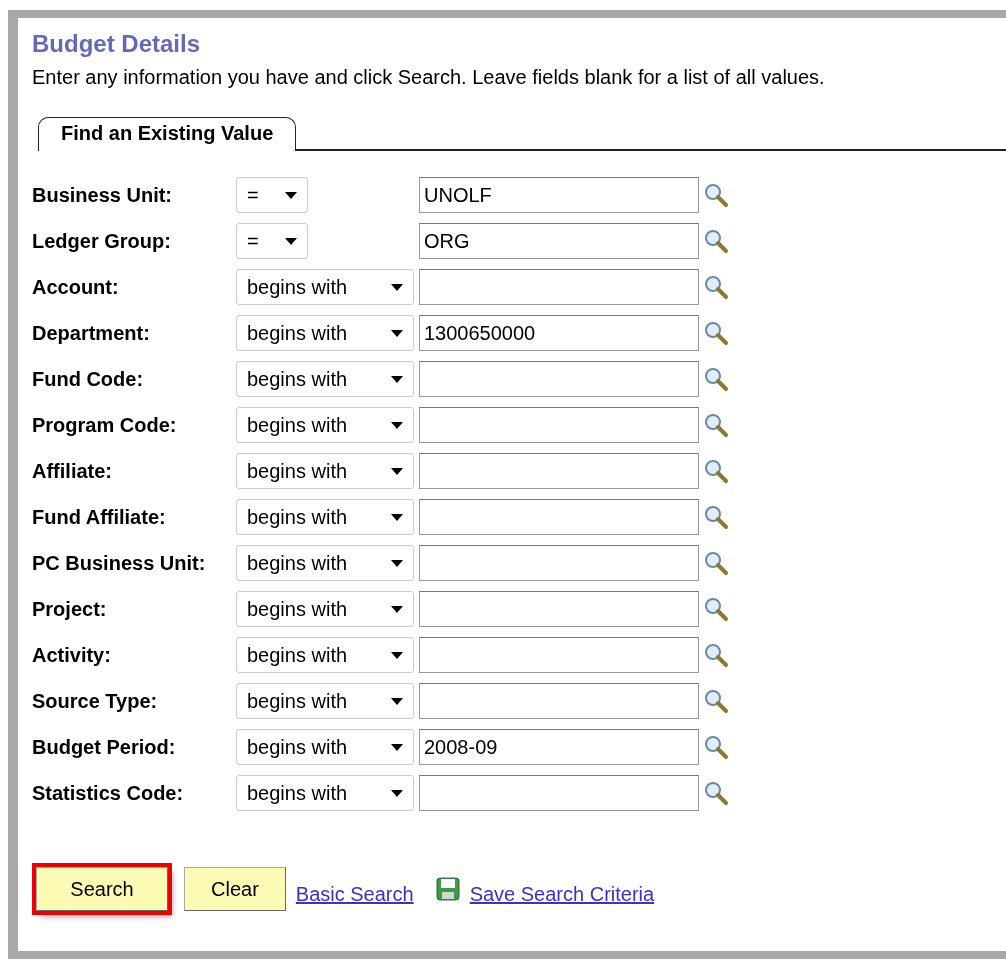  What do you see at coordinates (108, 793) in the screenshot?
I see `field-label: Statistics Code:` at bounding box center [108, 793].